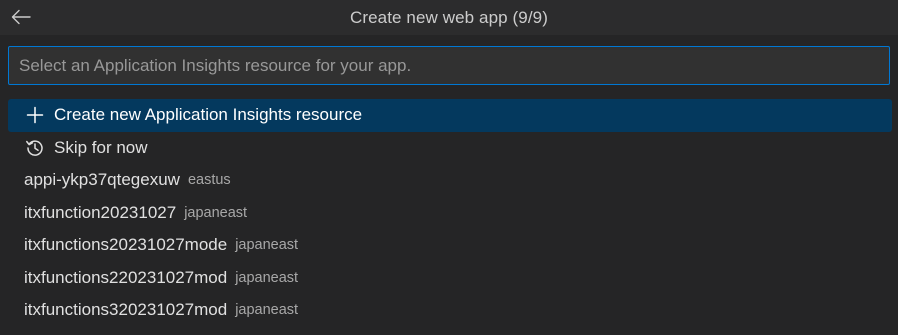 The image size is (898, 335). What do you see at coordinates (35, 148) in the screenshot?
I see `history-icon` at bounding box center [35, 148].